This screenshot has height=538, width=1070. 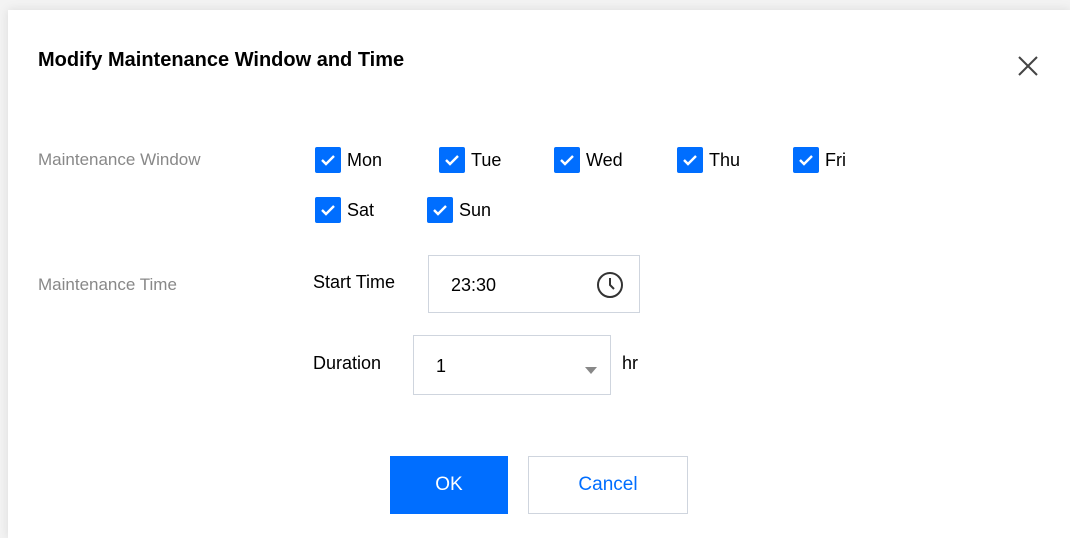 What do you see at coordinates (725, 160) in the screenshot?
I see `checkbox-label: Thu` at bounding box center [725, 160].